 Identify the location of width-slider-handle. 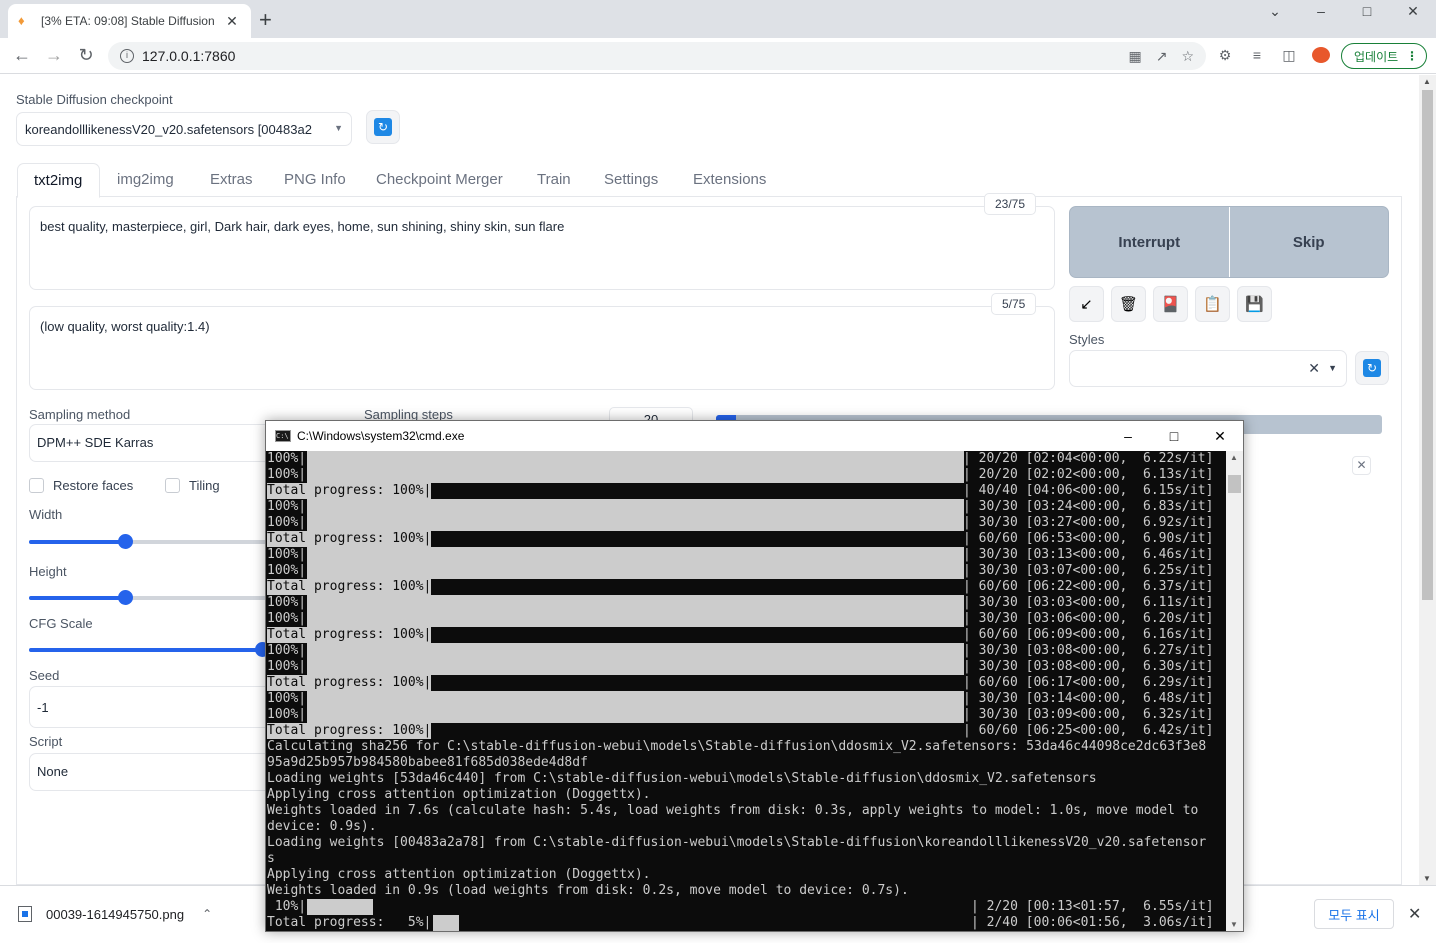
(125, 541).